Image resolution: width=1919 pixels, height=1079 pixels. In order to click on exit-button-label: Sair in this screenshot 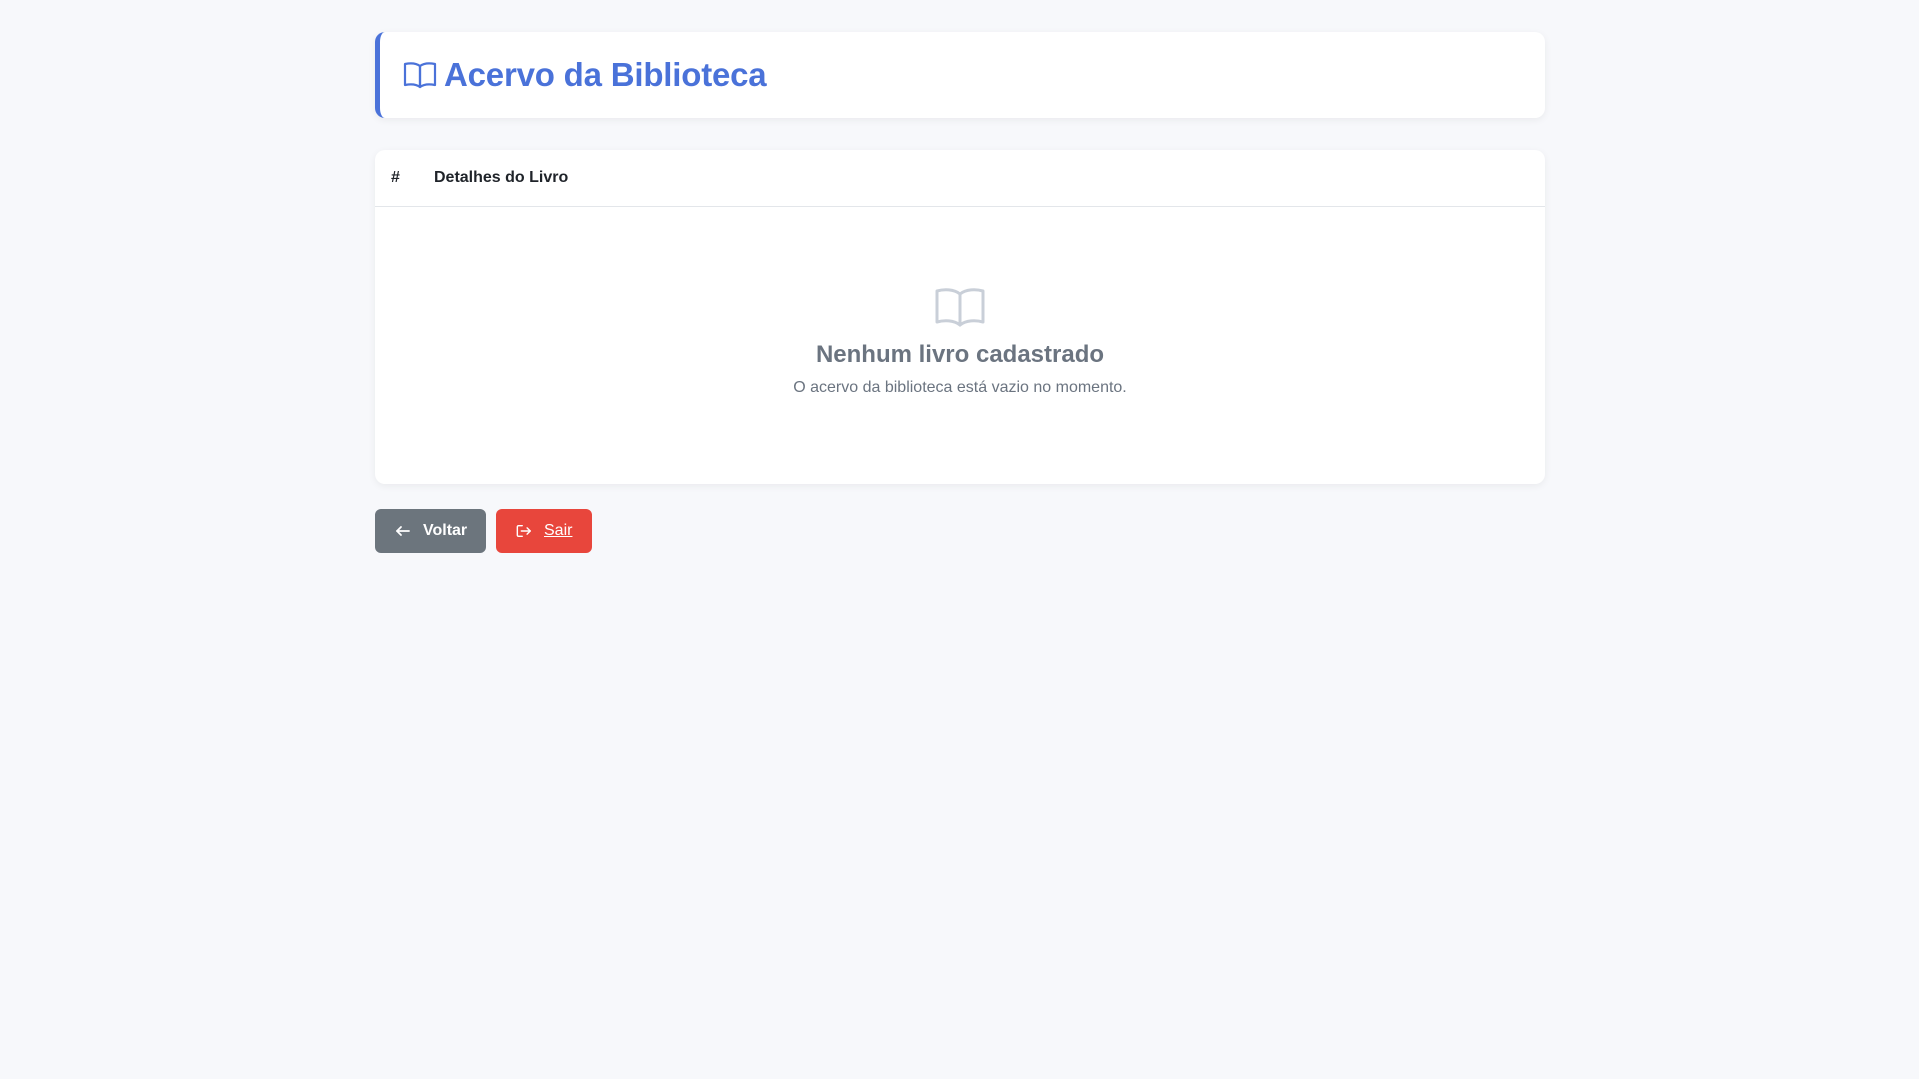, I will do `click(558, 530)`.